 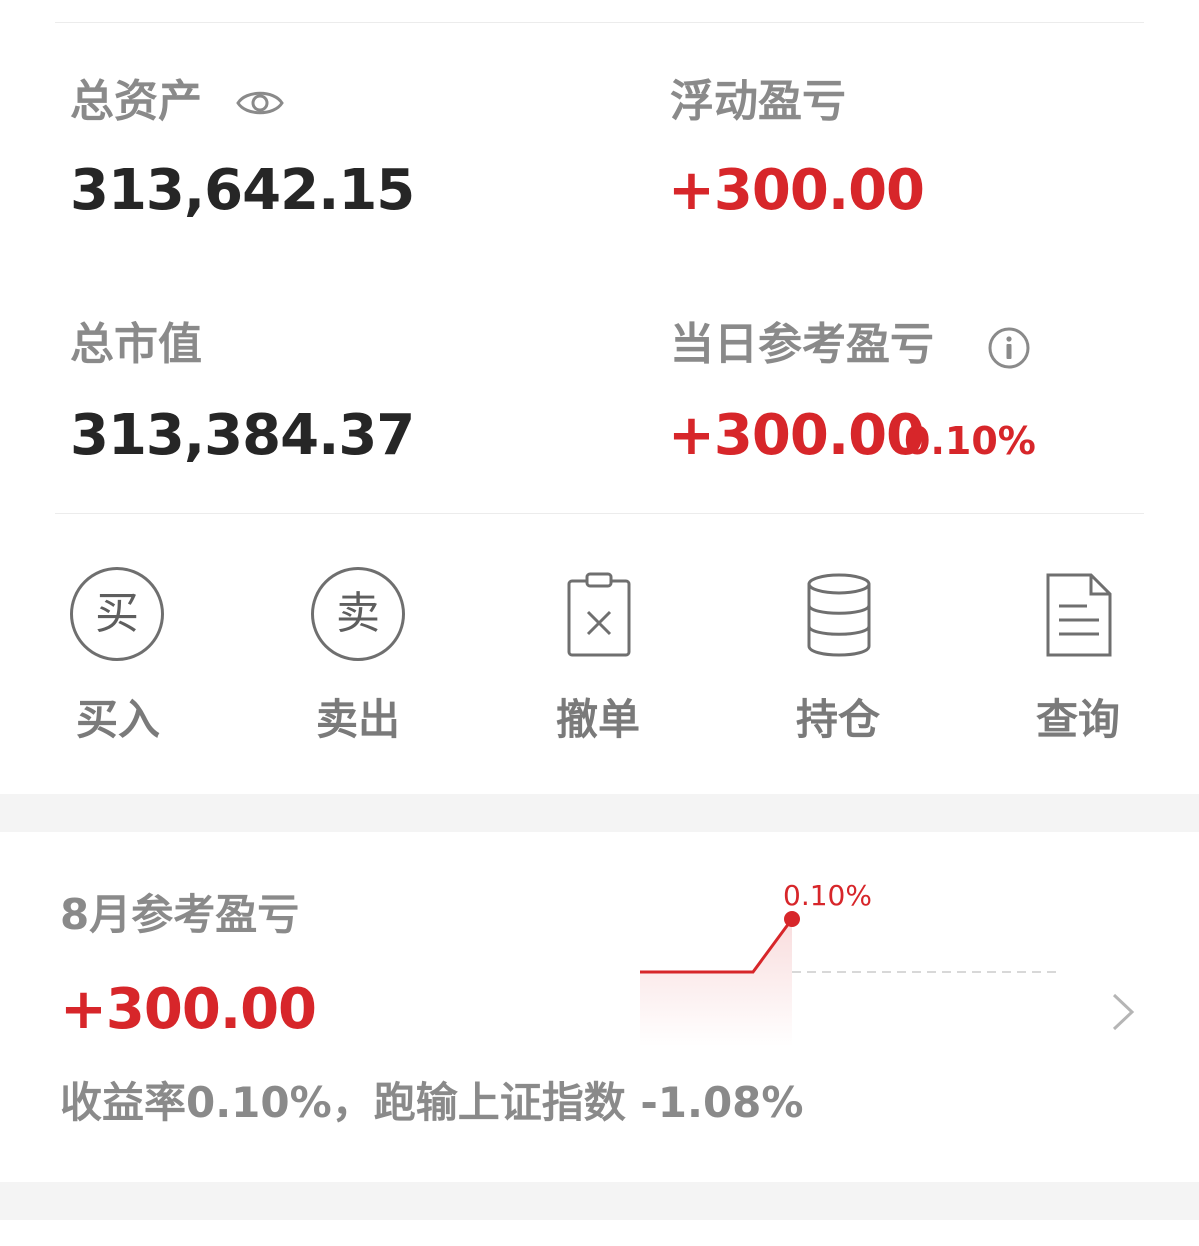 I want to click on top-divider, so click(x=599, y=22).